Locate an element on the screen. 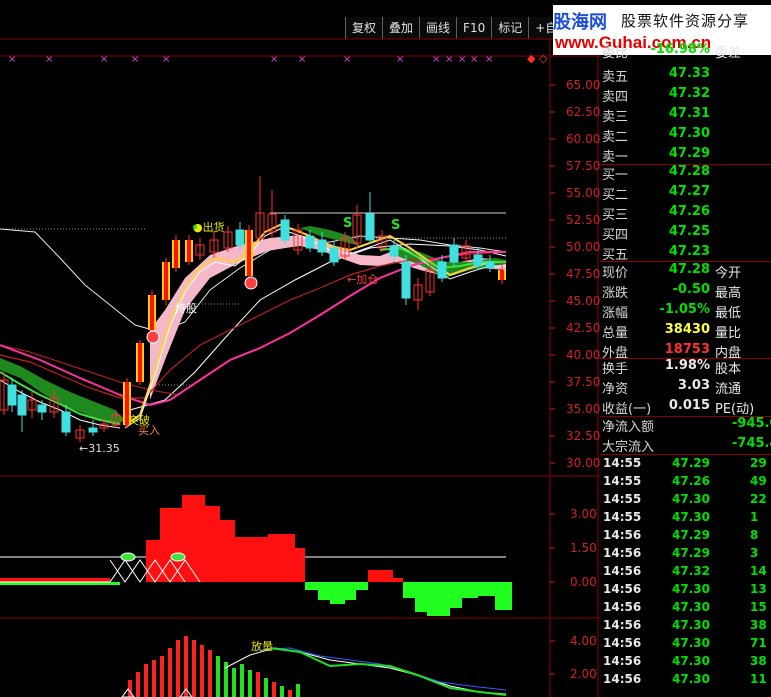  bid-row: 买四 47.25 is located at coordinates (685, 233).